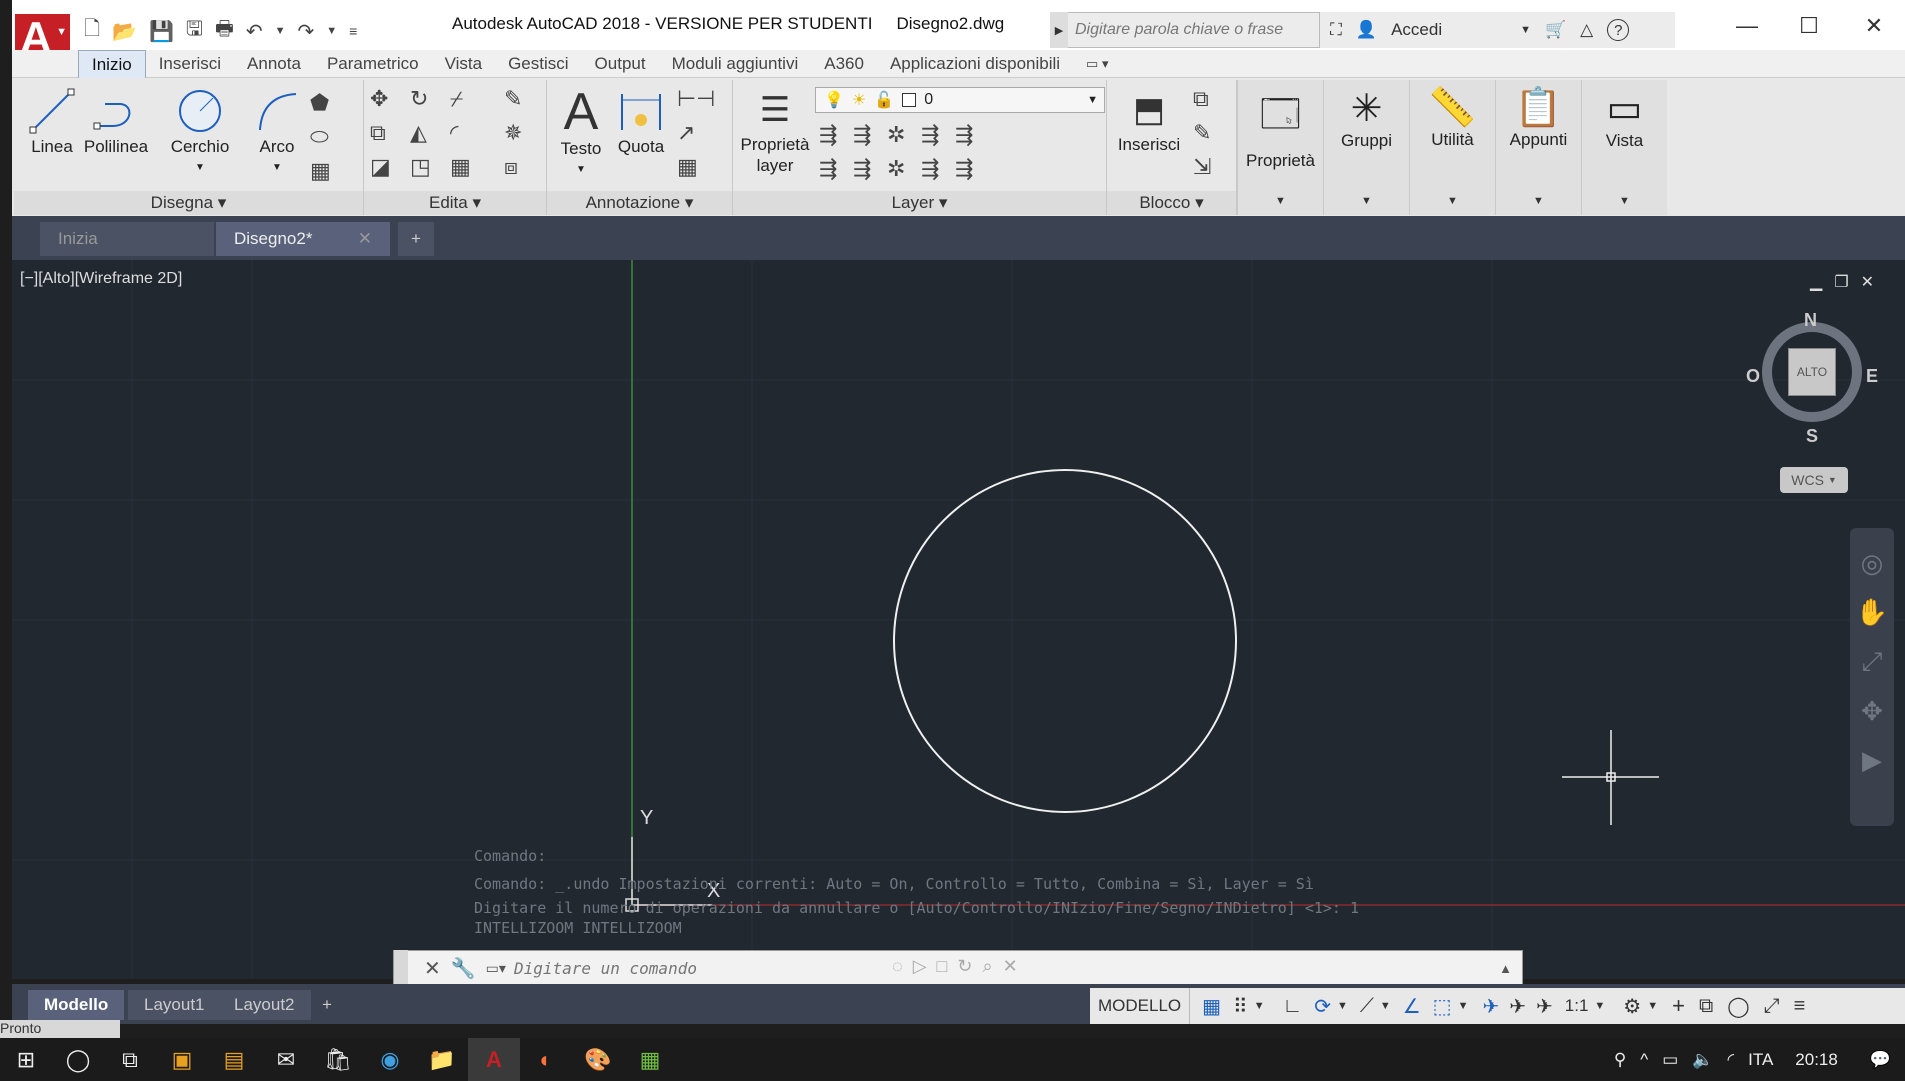  Describe the element at coordinates (641, 121) in the screenshot. I see `dimension-tool: Quota` at that location.